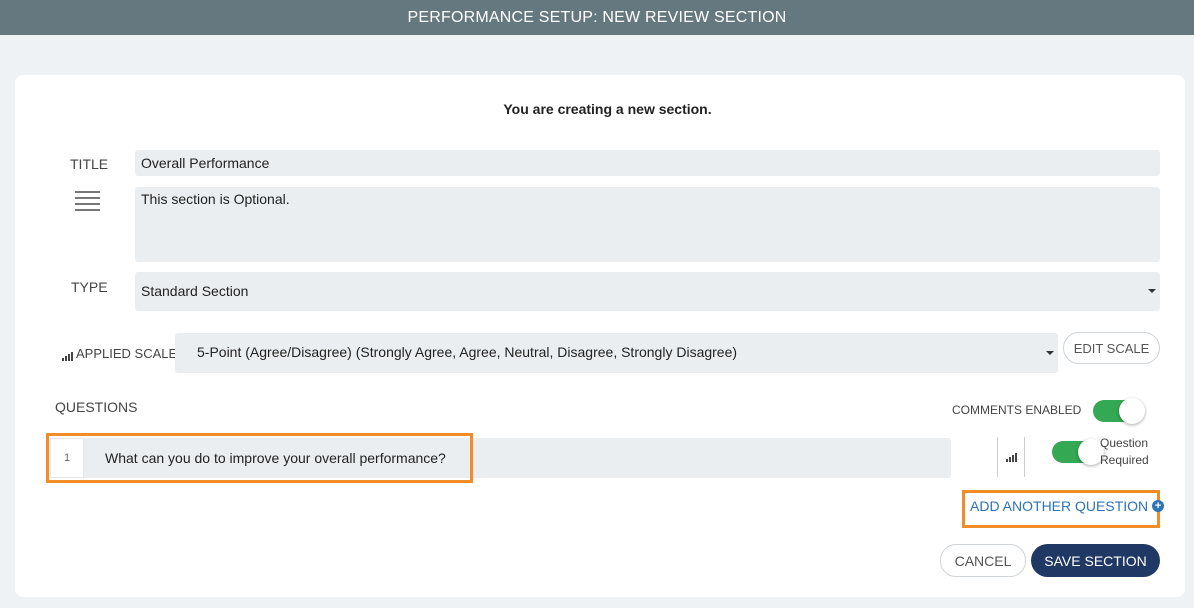 The height and width of the screenshot is (608, 1194). Describe the element at coordinates (607, 109) in the screenshot. I see `form-heading: You are creating a new section.` at that location.